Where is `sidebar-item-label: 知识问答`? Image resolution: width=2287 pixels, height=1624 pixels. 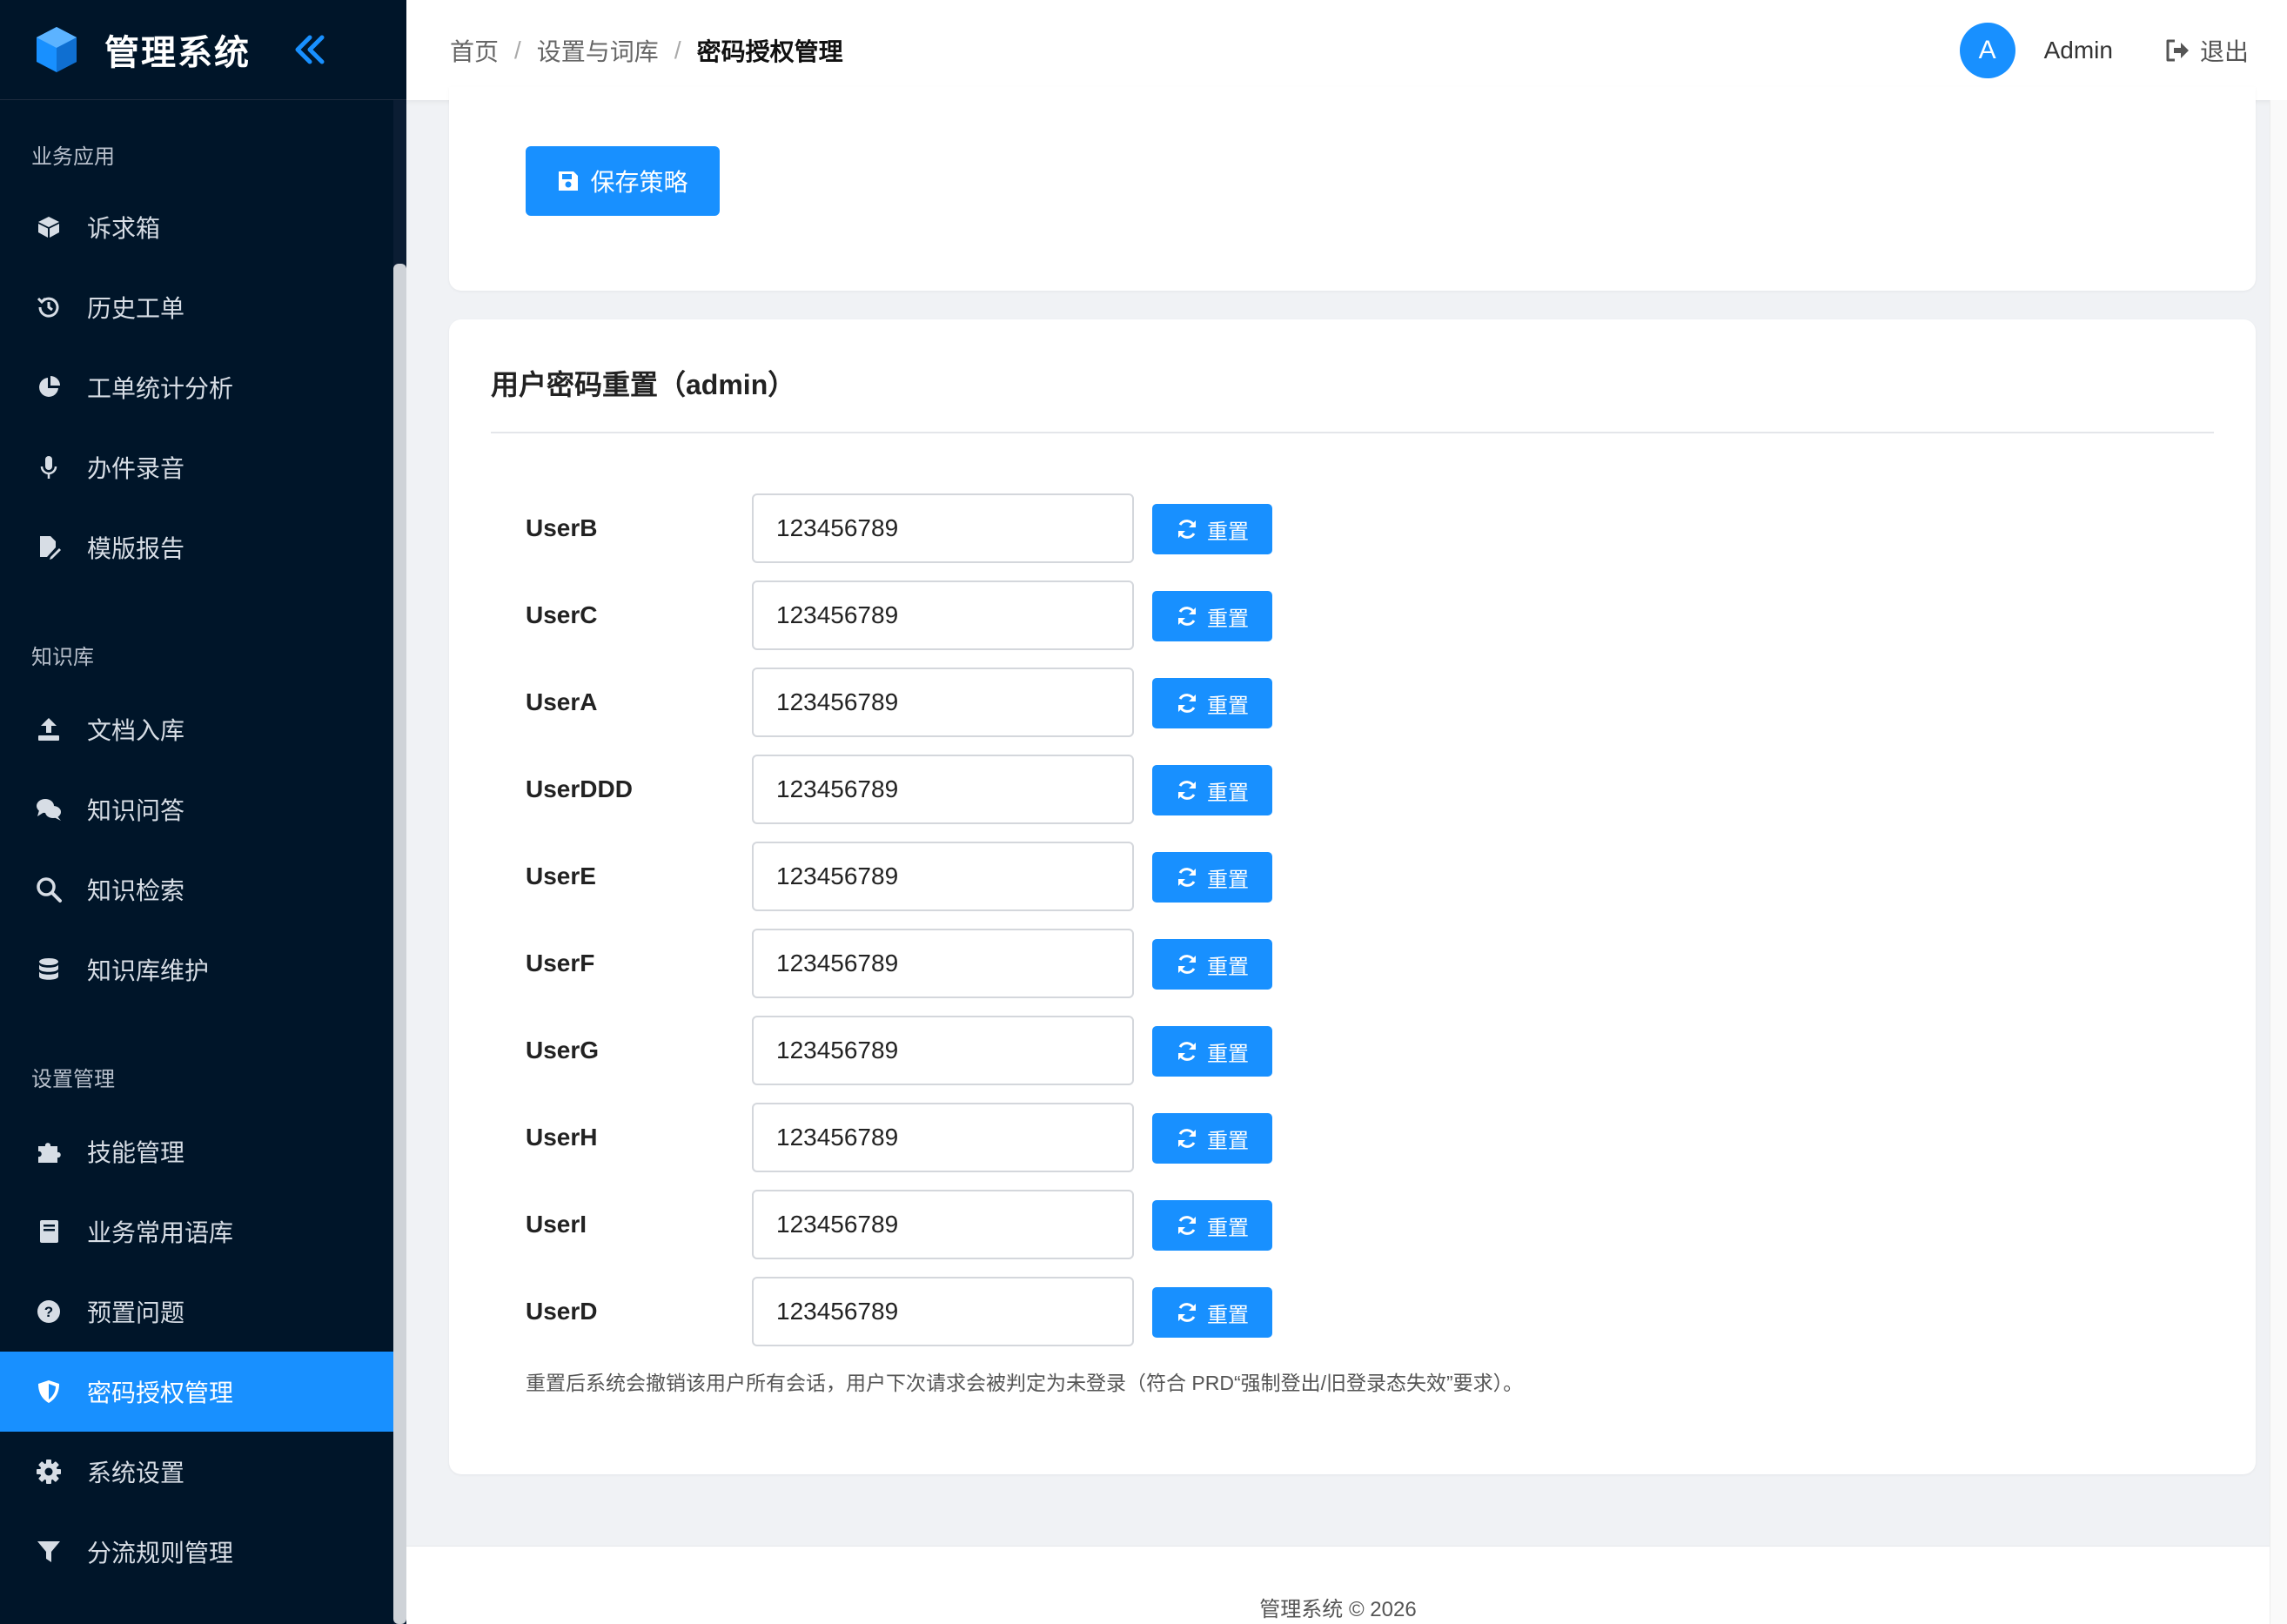 sidebar-item-label: 知识问答 is located at coordinates (136, 810).